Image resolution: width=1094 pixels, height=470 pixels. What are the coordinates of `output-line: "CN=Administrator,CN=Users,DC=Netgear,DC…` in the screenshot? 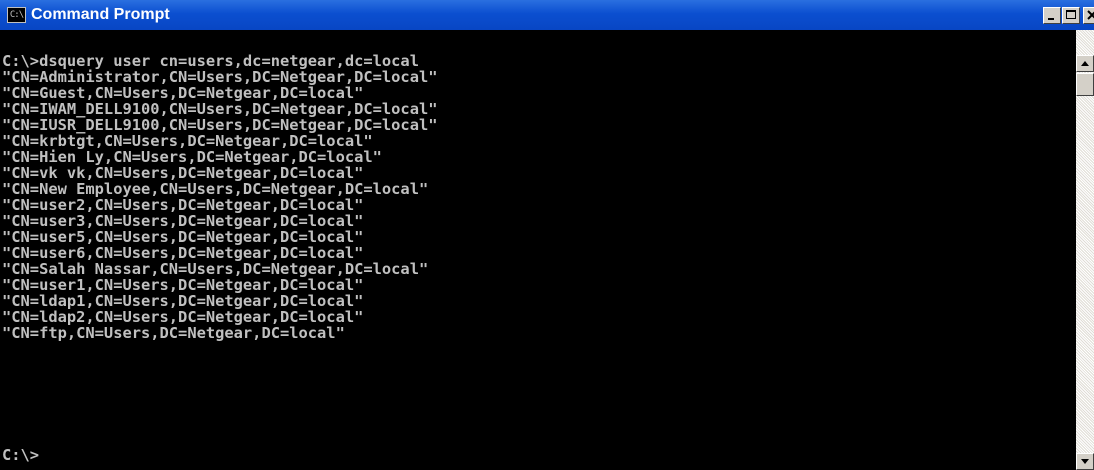 It's located at (220, 77).